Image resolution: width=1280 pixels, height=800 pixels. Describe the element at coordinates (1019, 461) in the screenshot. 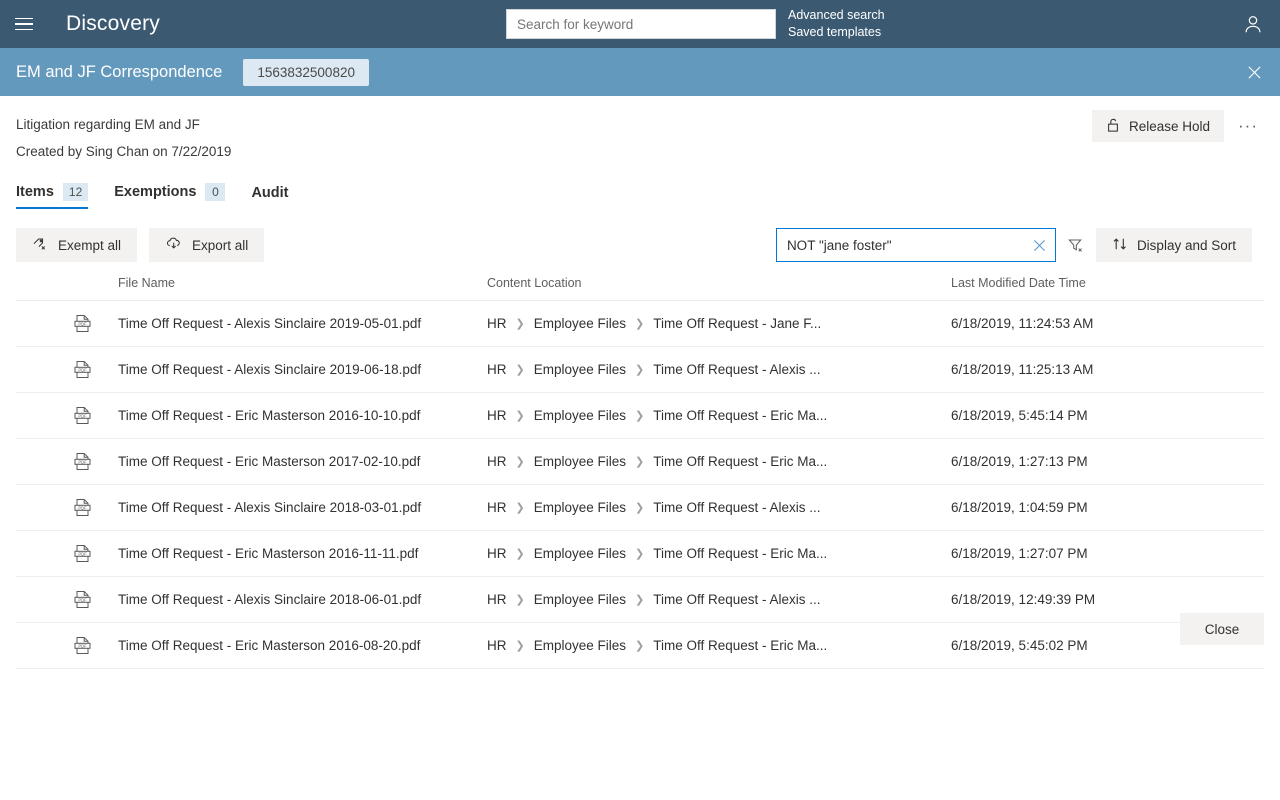

I see `cell-last-modified: 6/18/2019, 1:27:13 PM` at that location.